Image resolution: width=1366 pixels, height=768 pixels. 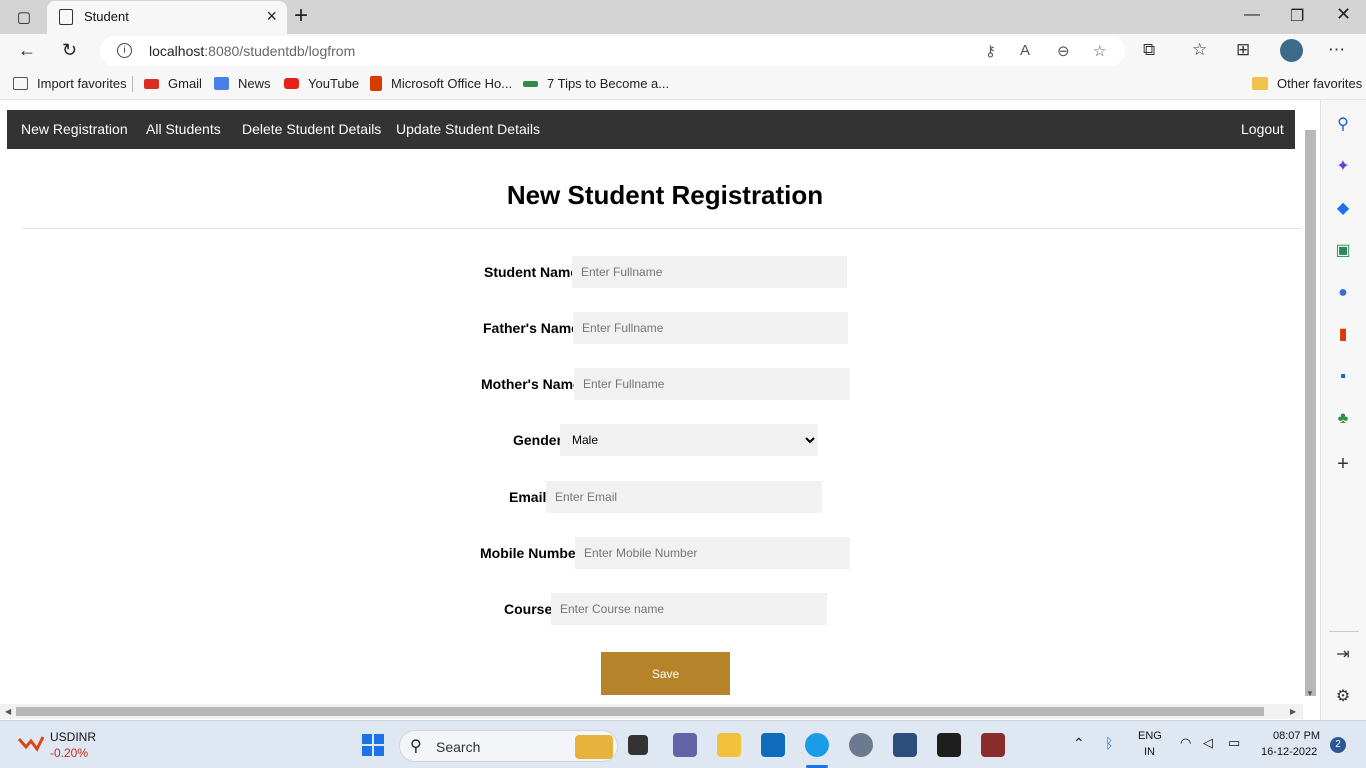 I want to click on favorite-news: News, so click(x=242, y=83).